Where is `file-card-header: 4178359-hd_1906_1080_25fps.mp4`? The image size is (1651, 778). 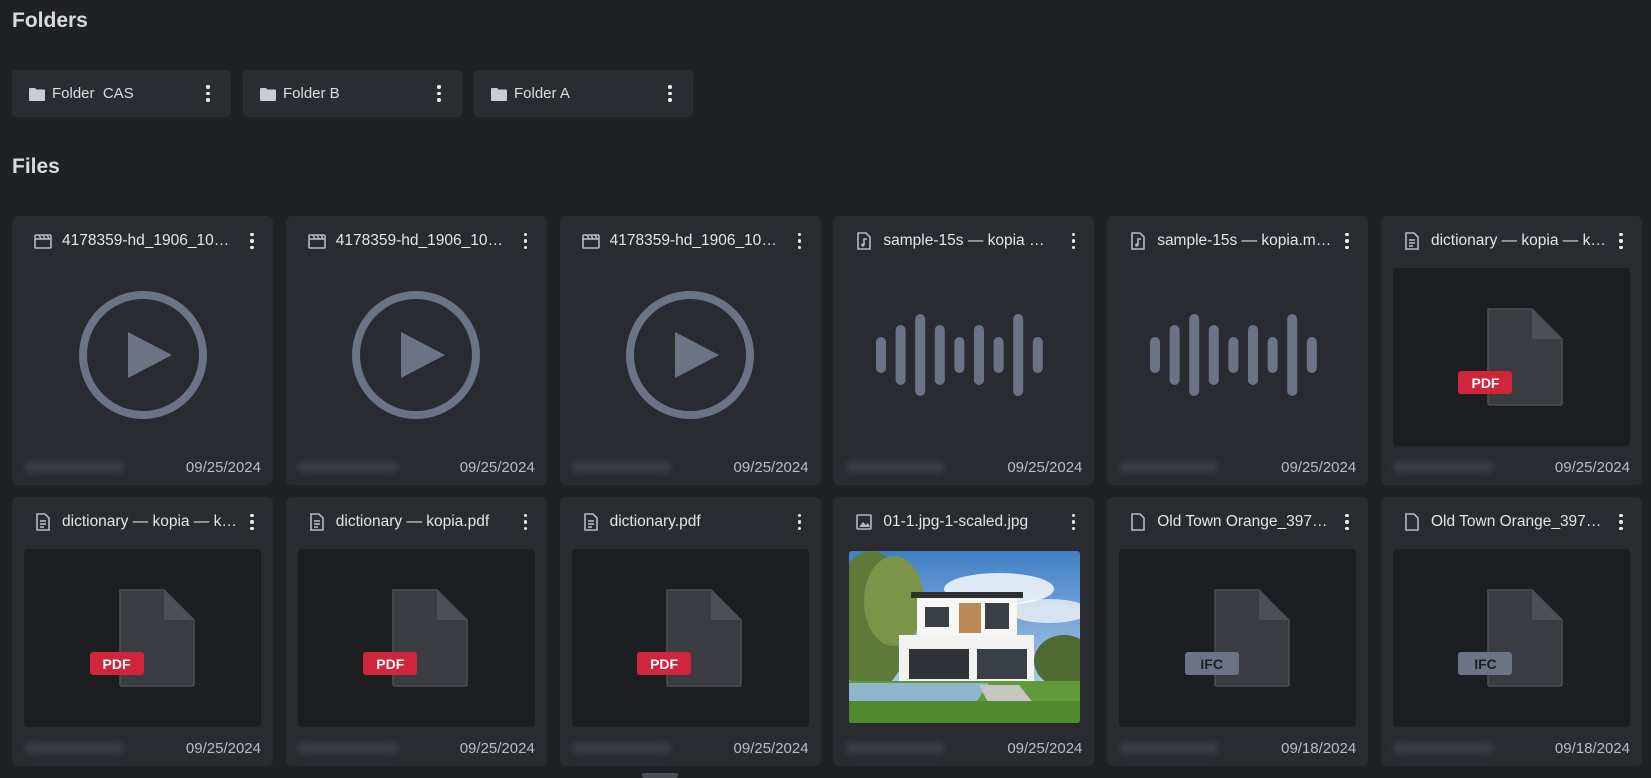 file-card-header: 4178359-hd_1906_1080_25fps.mp4 is located at coordinates (420, 241).